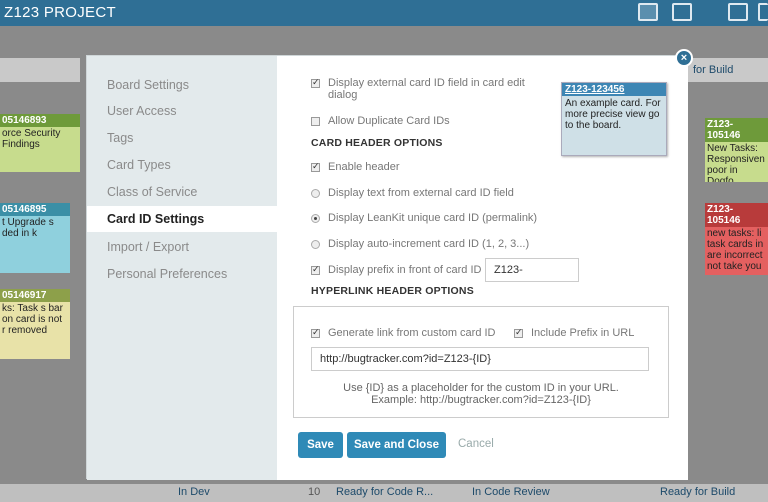 This screenshot has height=502, width=768. Describe the element at coordinates (412, 333) in the screenshot. I see `option-label: Generate link from custom card ID` at that location.